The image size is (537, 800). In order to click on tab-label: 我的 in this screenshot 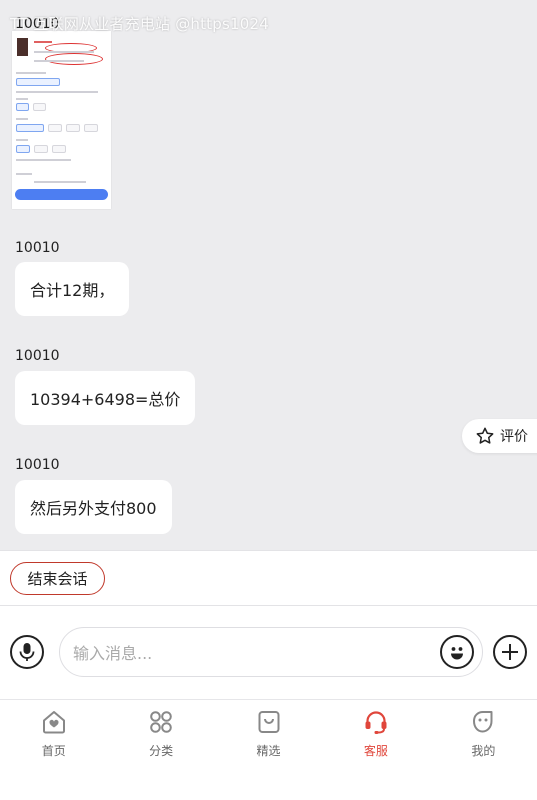, I will do `click(483, 751)`.